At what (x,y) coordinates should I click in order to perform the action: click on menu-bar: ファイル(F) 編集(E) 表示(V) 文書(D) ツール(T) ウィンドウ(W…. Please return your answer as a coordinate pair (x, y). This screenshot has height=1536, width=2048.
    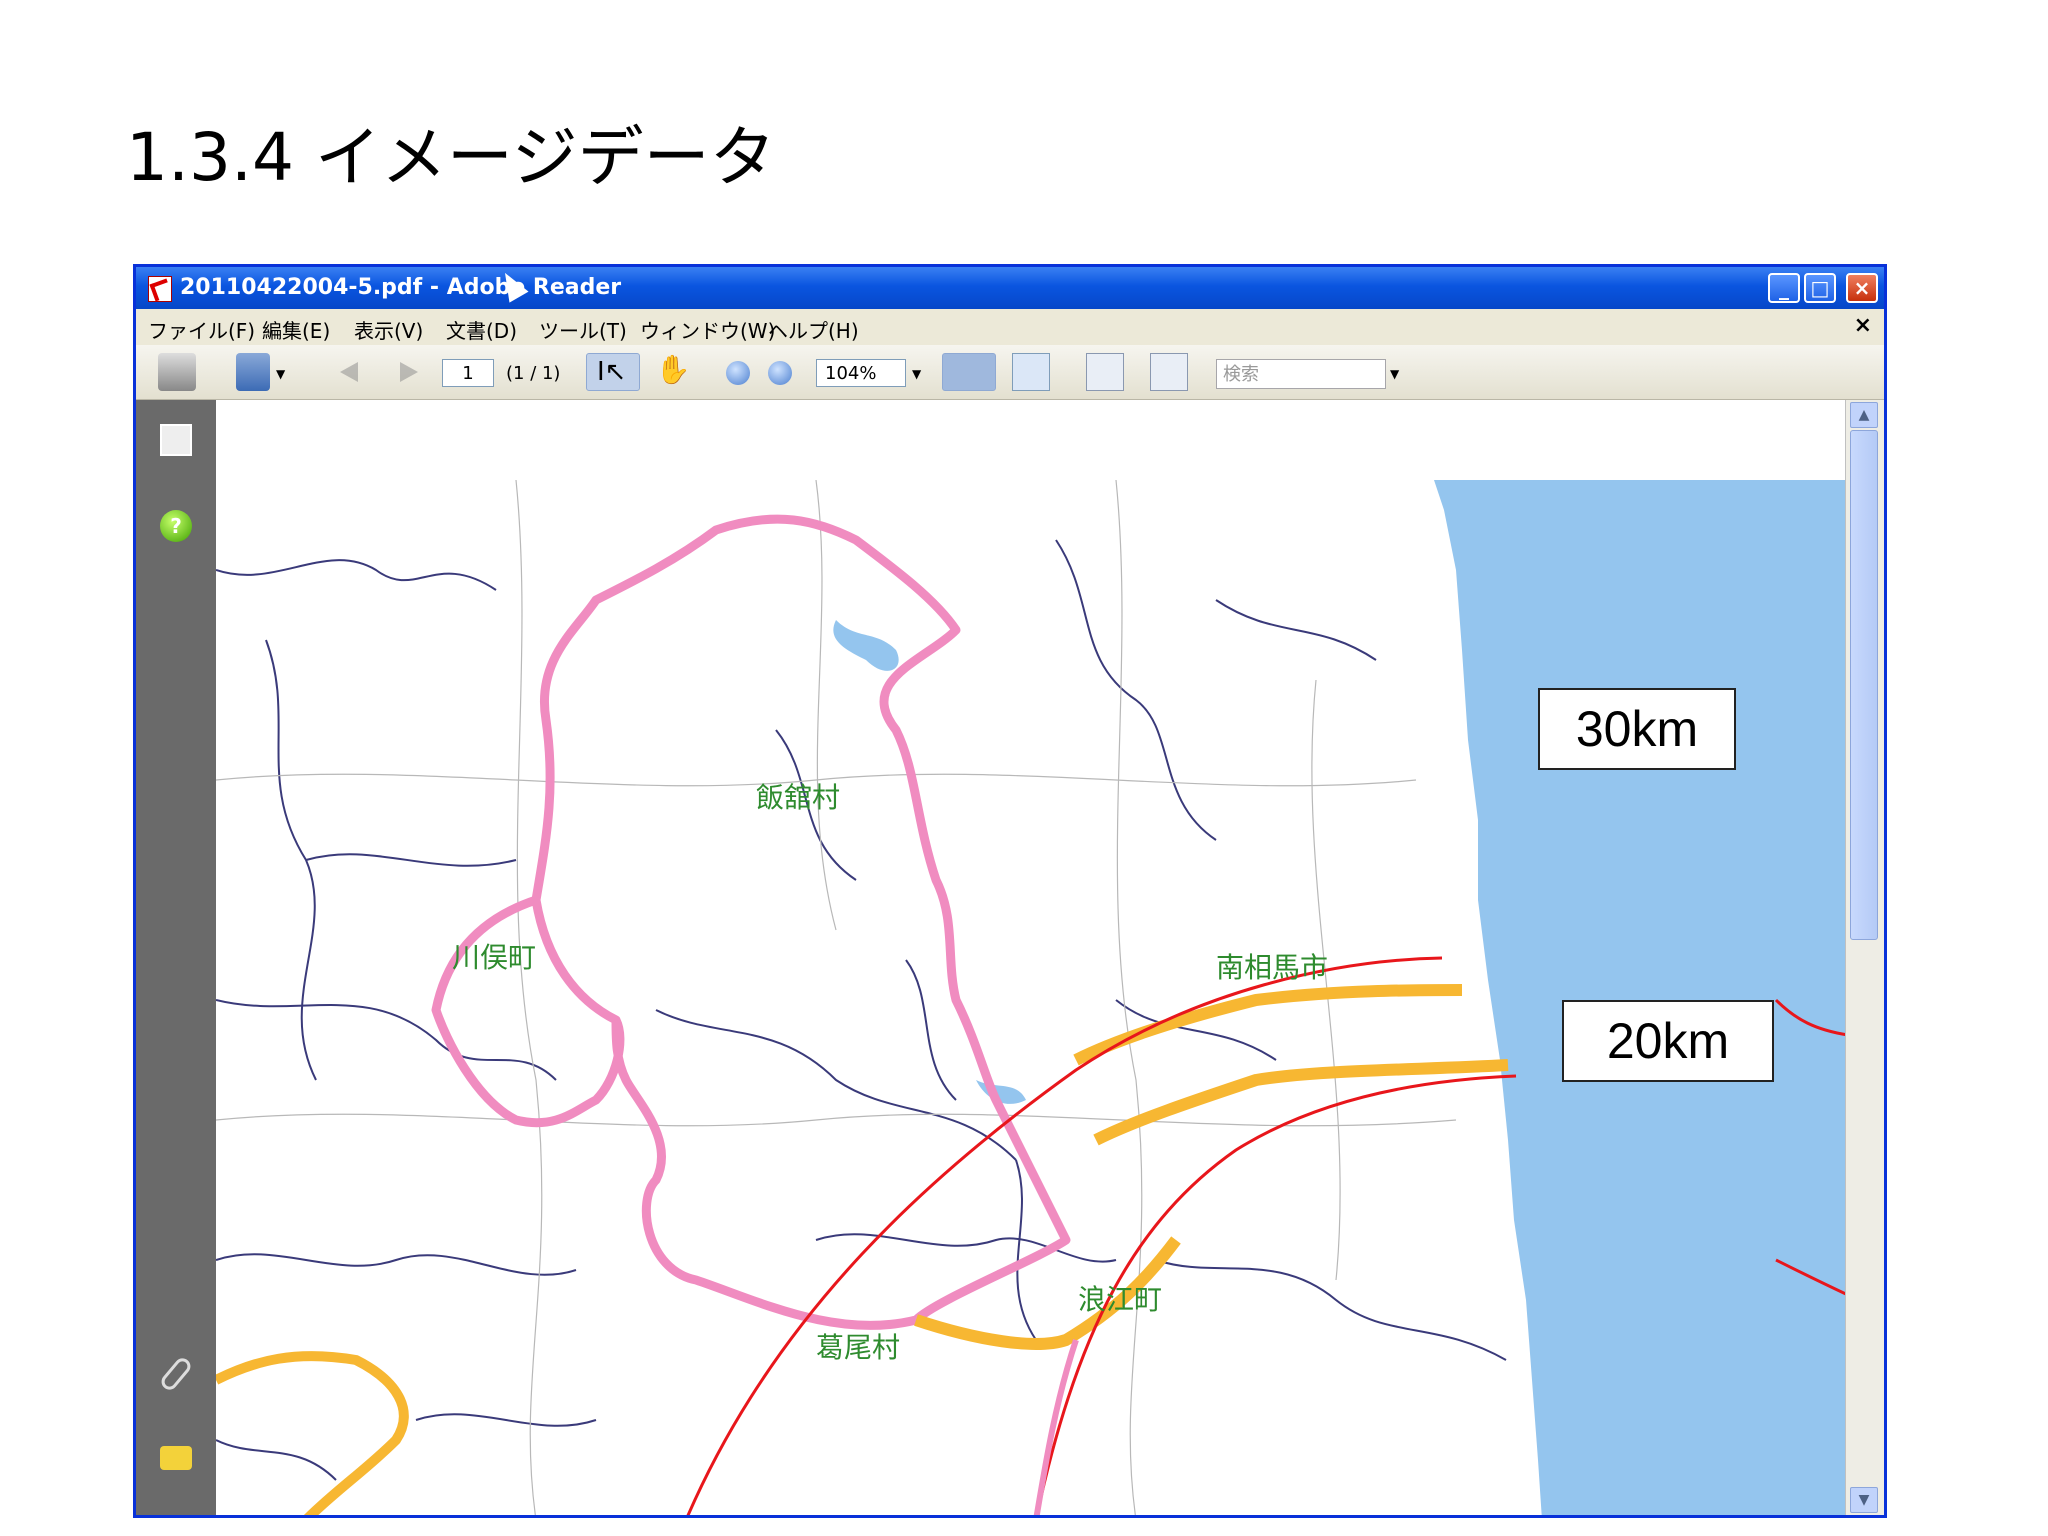
    Looking at the image, I should click on (1010, 327).